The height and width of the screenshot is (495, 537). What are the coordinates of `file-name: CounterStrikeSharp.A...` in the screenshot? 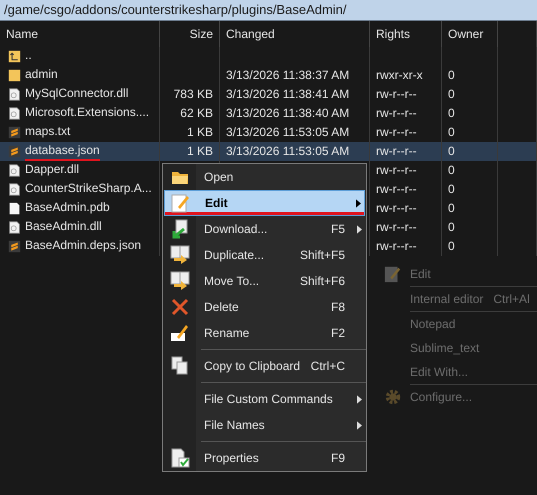 It's located at (88, 188).